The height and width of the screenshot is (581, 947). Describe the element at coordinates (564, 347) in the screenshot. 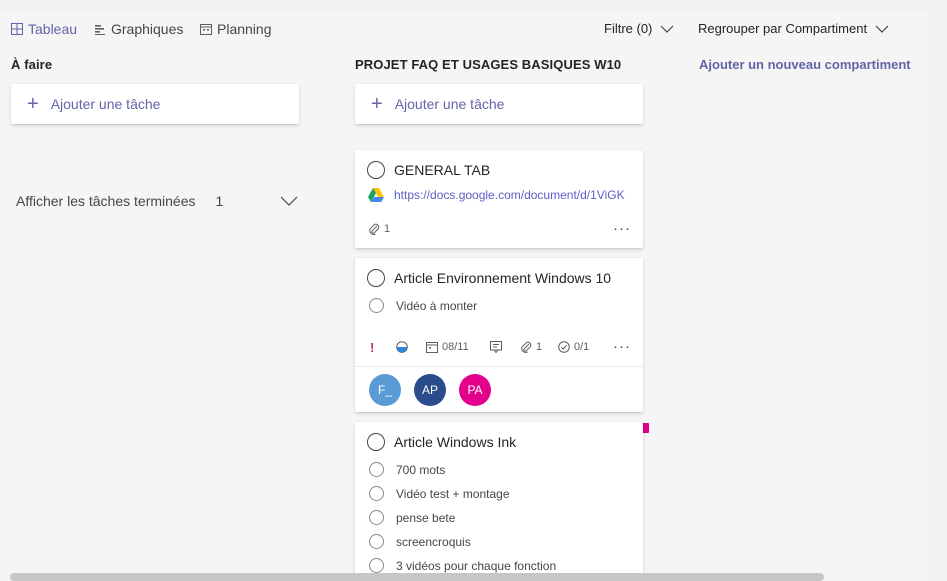

I see `check-circle-icon` at that location.